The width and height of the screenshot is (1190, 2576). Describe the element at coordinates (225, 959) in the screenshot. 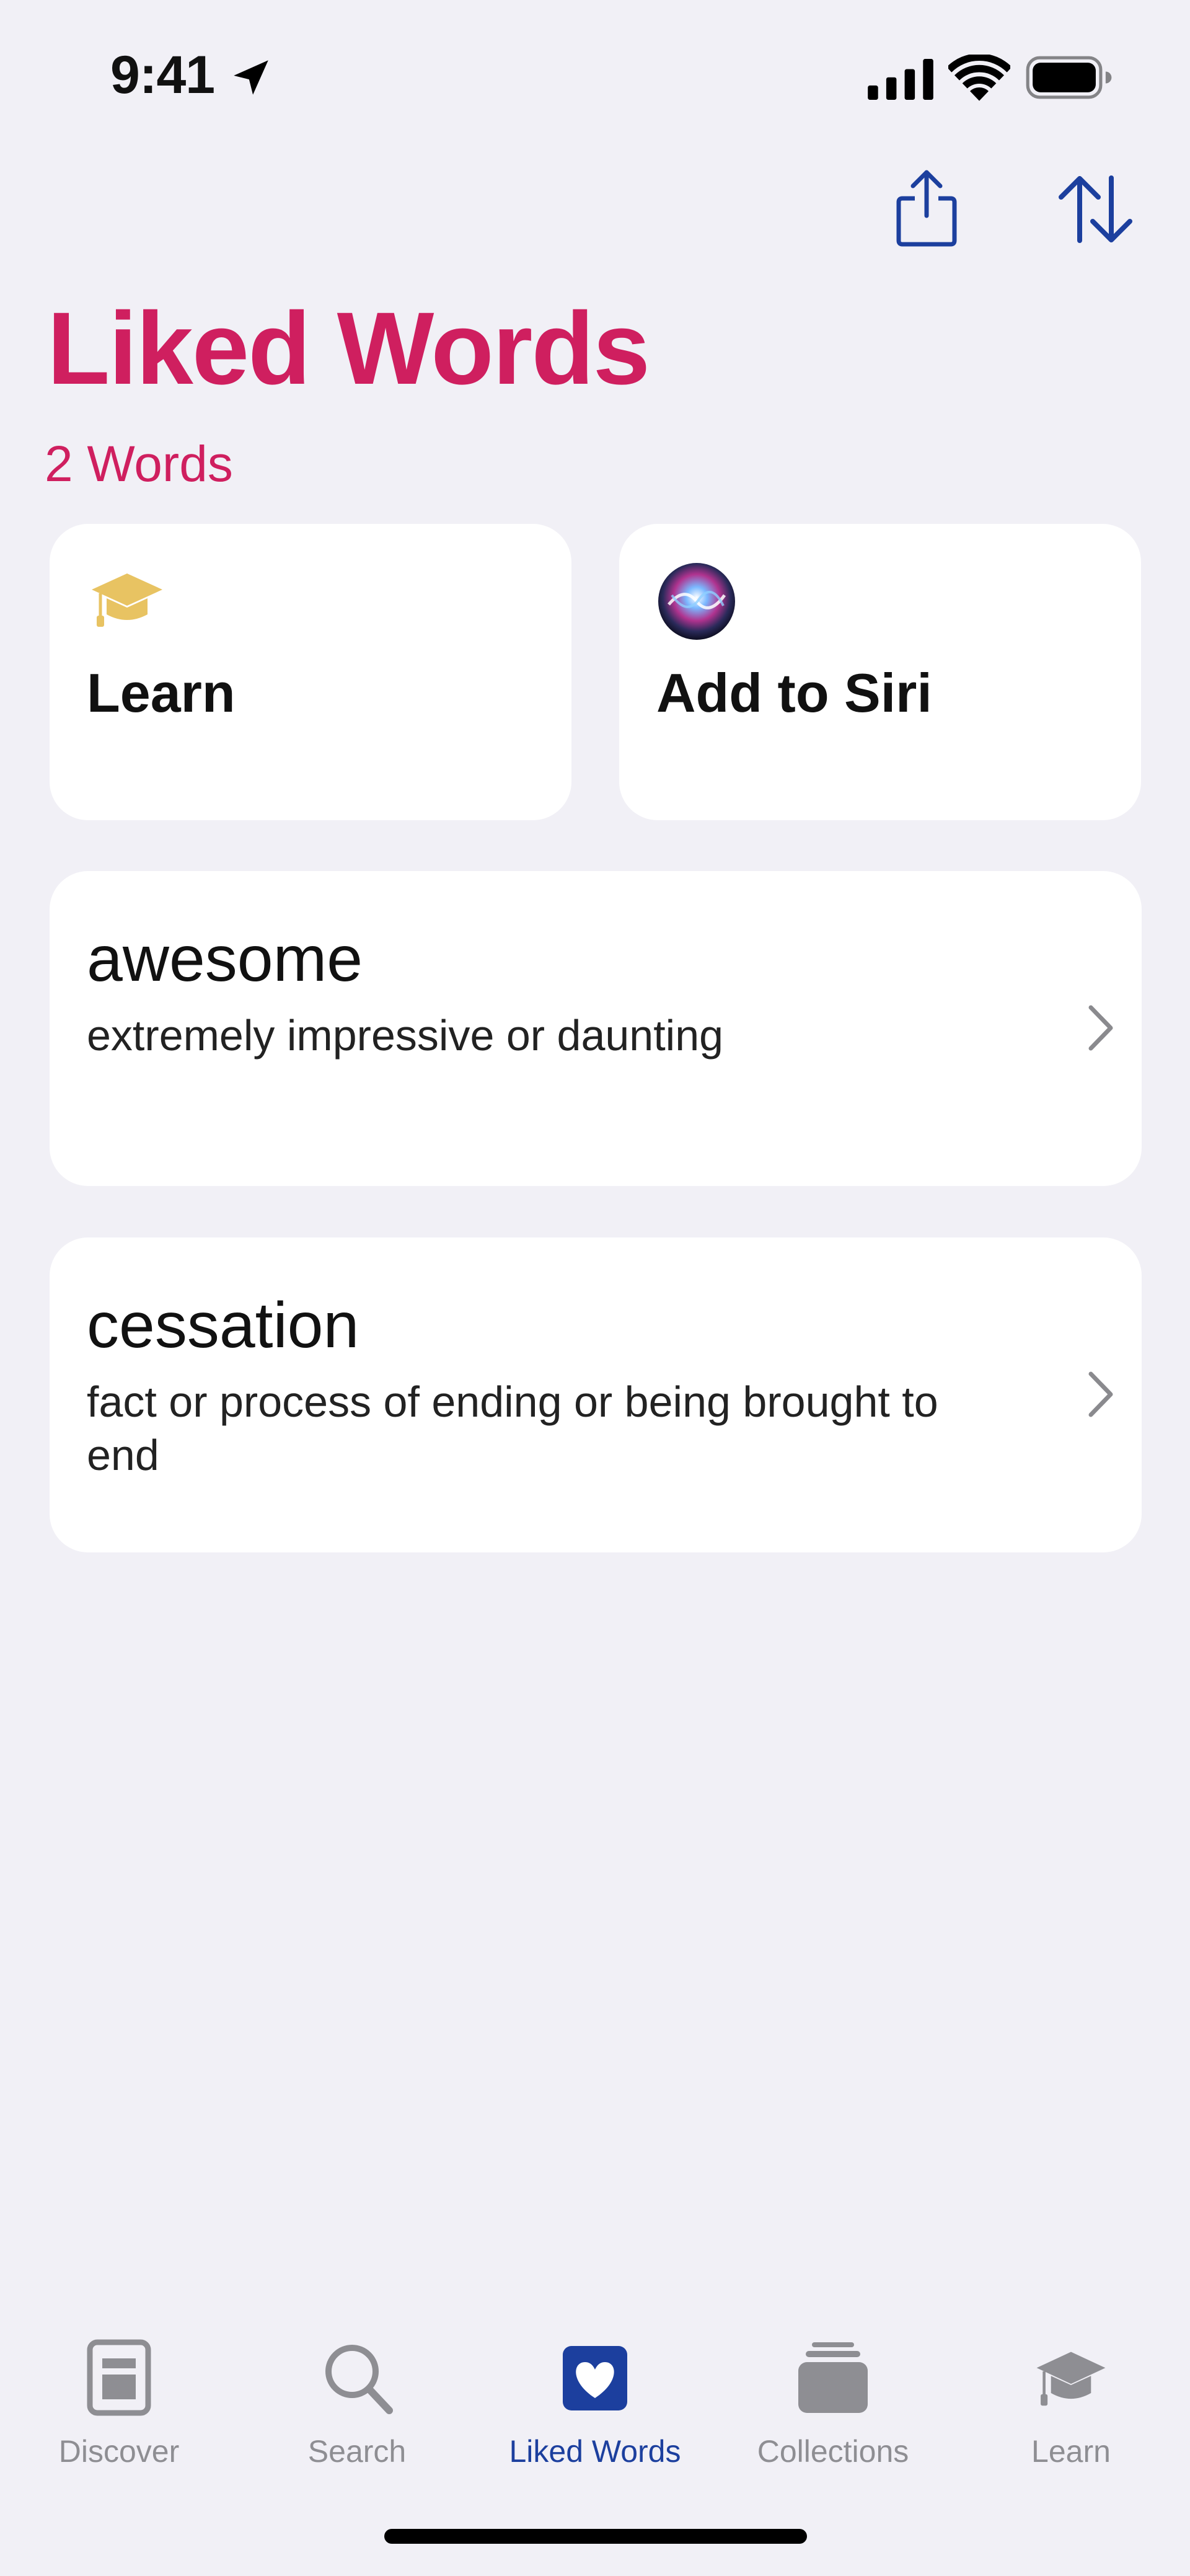

I see `word-title: awesome` at that location.